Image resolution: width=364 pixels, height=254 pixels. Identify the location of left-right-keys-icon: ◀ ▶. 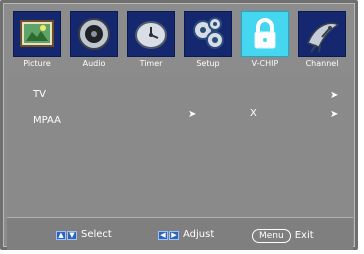
(168, 235).